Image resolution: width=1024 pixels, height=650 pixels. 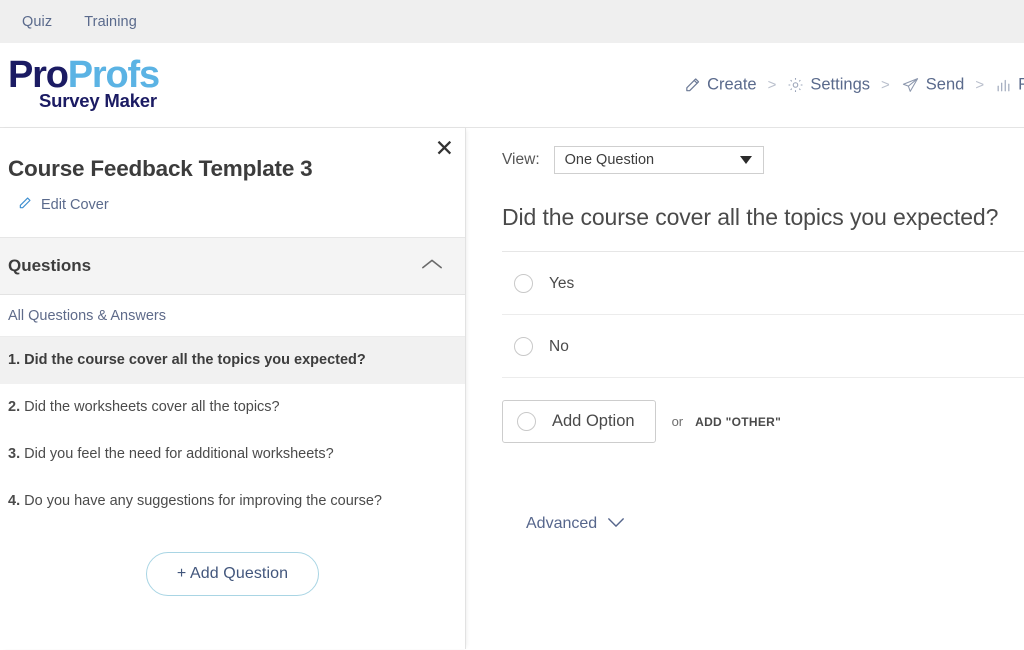 What do you see at coordinates (512, 21) in the screenshot?
I see `top-utility-bar: Quiz Training` at bounding box center [512, 21].